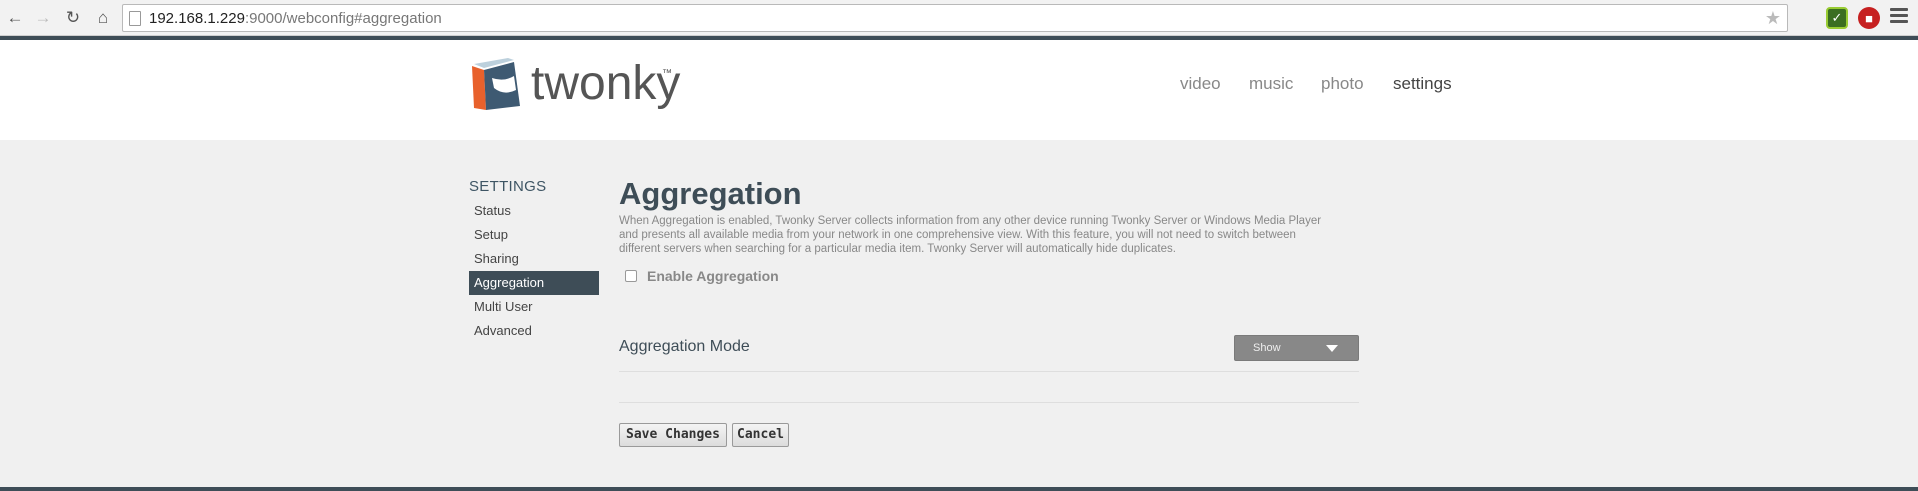 Image resolution: width=1918 pixels, height=491 pixels. I want to click on twonky-logo: twonky ™, so click(575, 86).